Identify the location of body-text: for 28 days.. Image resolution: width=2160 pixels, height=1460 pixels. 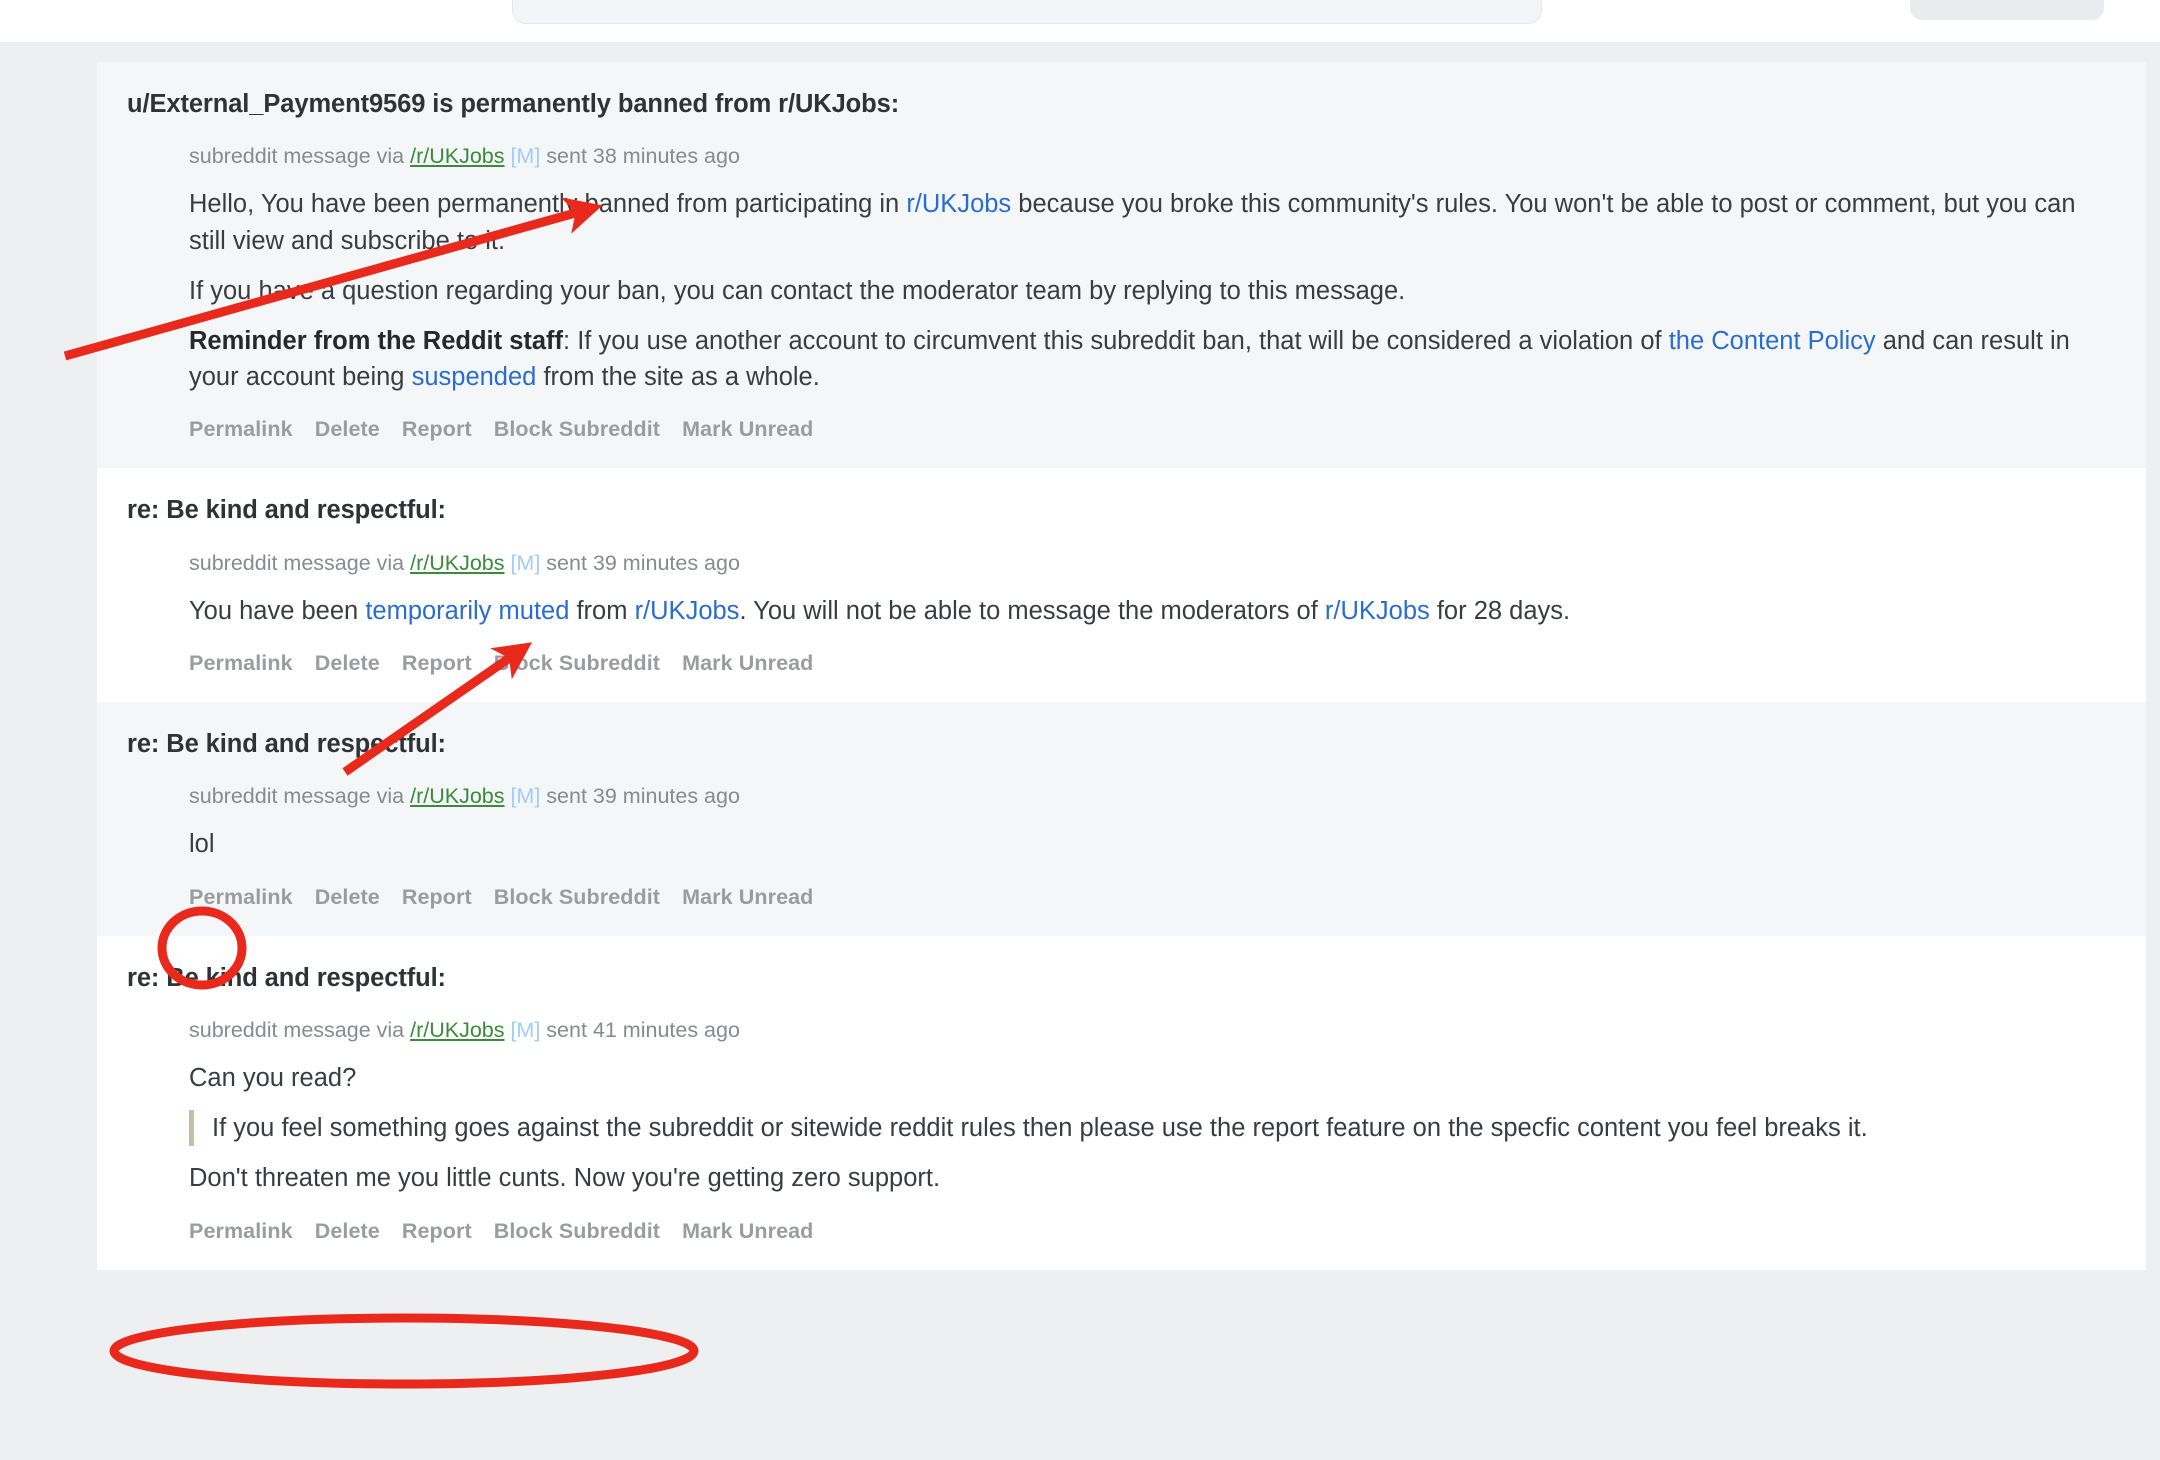
(1500, 610).